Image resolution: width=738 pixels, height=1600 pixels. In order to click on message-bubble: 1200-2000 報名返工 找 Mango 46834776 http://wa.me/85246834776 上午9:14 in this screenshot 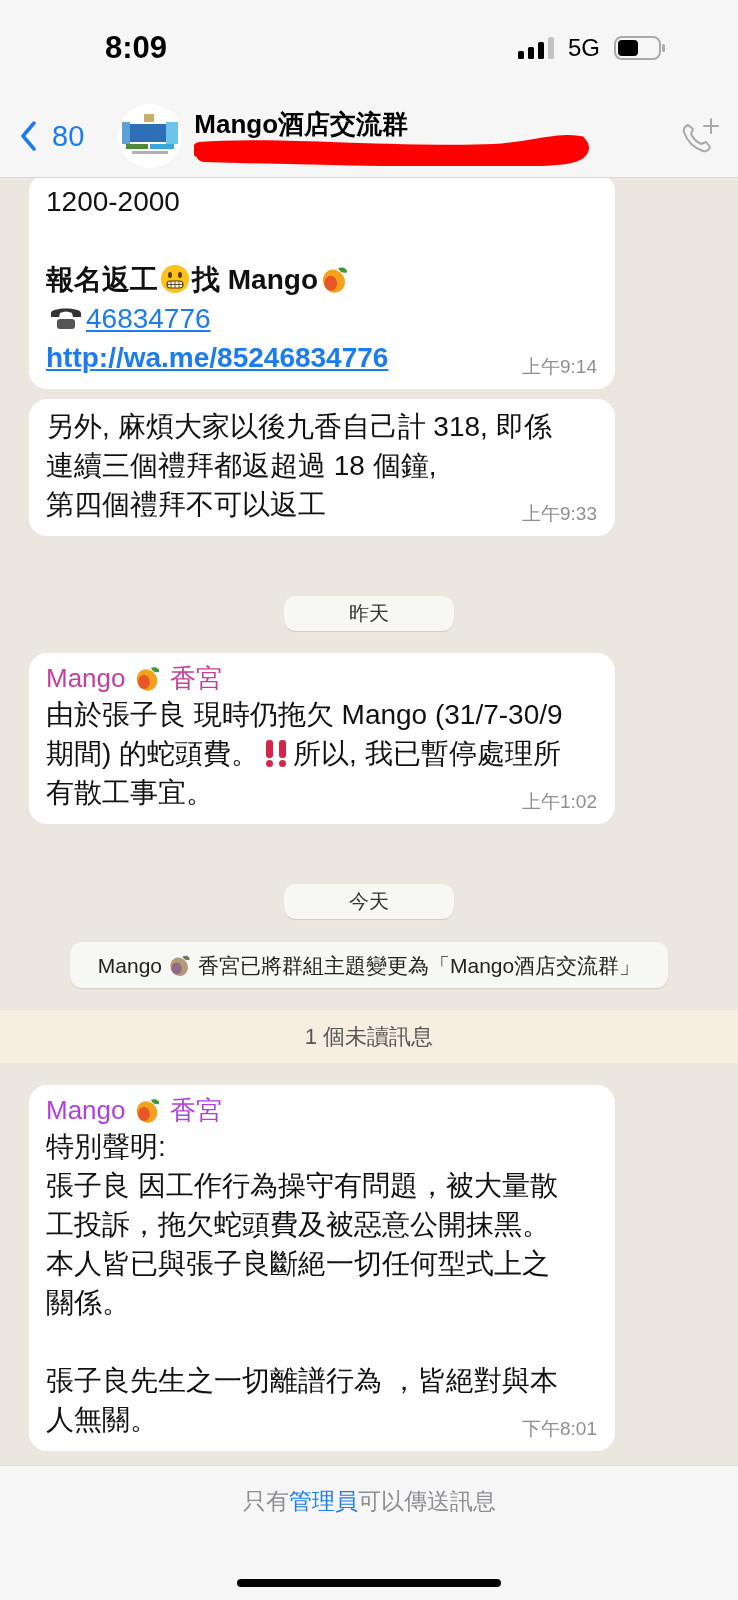, I will do `click(322, 283)`.